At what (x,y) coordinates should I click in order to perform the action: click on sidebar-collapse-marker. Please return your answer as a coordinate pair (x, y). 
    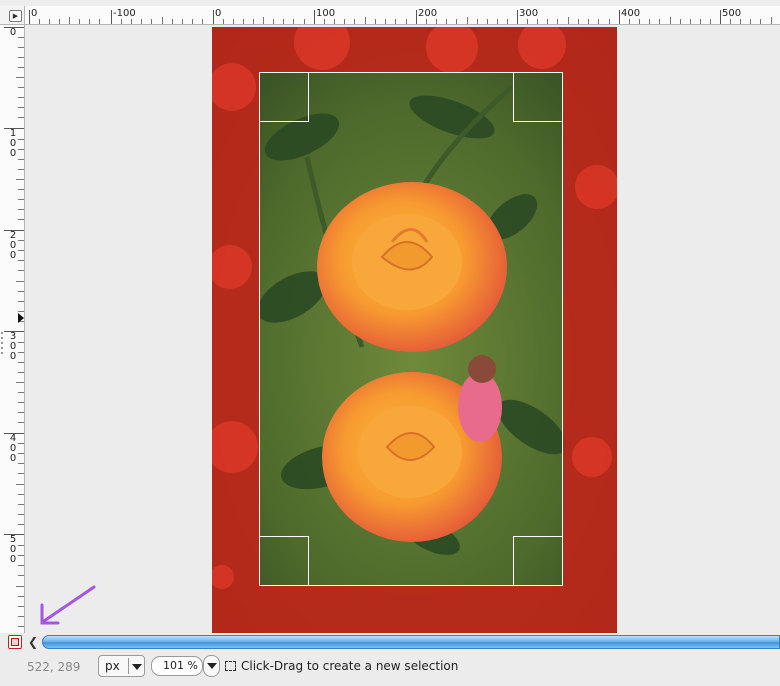
    Looking at the image, I should click on (21, 318).